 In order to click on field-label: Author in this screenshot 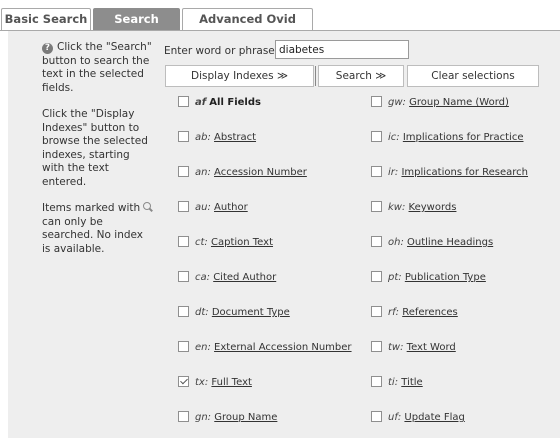, I will do `click(231, 207)`.